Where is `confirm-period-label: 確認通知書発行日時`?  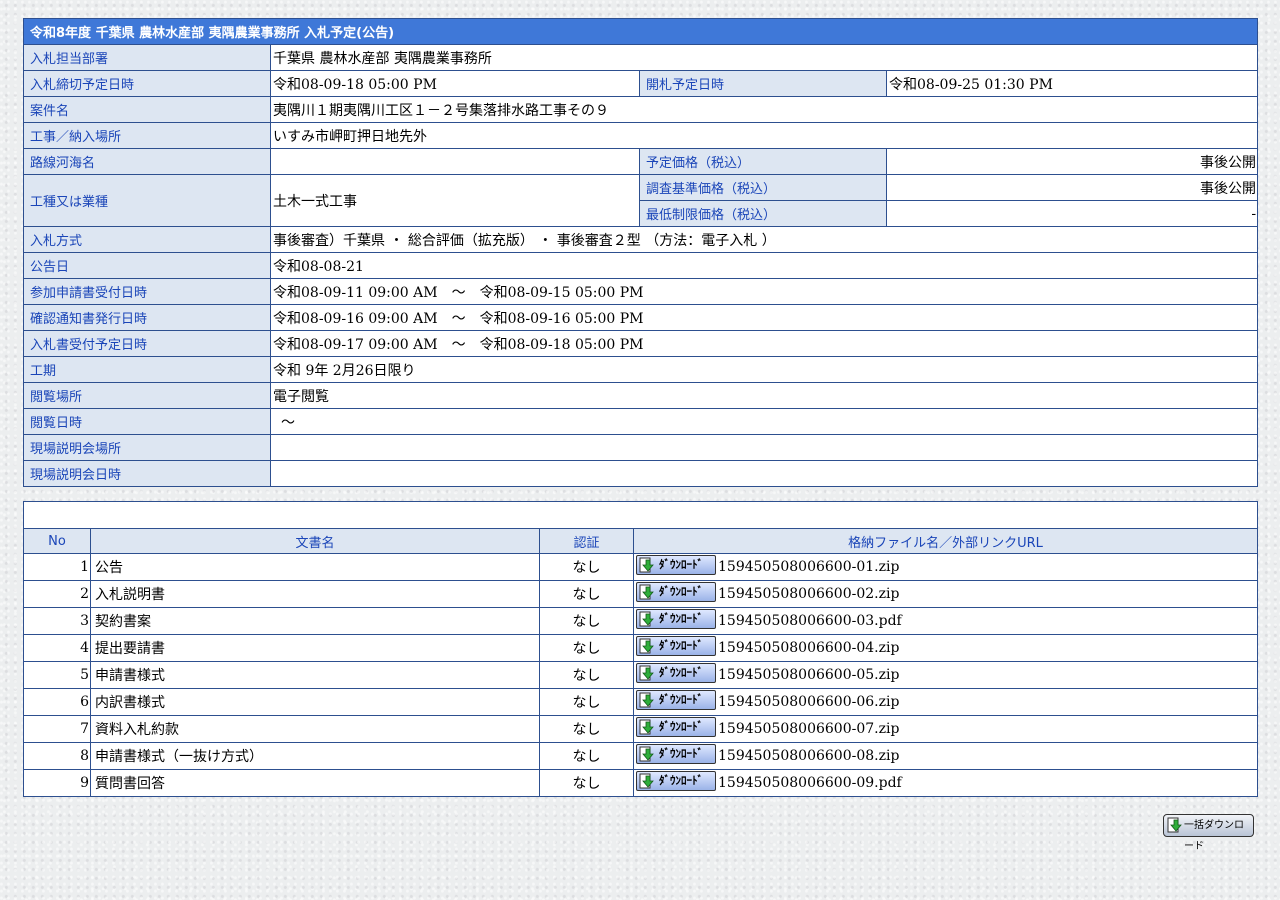
confirm-period-label: 確認通知書発行日時 is located at coordinates (147, 317).